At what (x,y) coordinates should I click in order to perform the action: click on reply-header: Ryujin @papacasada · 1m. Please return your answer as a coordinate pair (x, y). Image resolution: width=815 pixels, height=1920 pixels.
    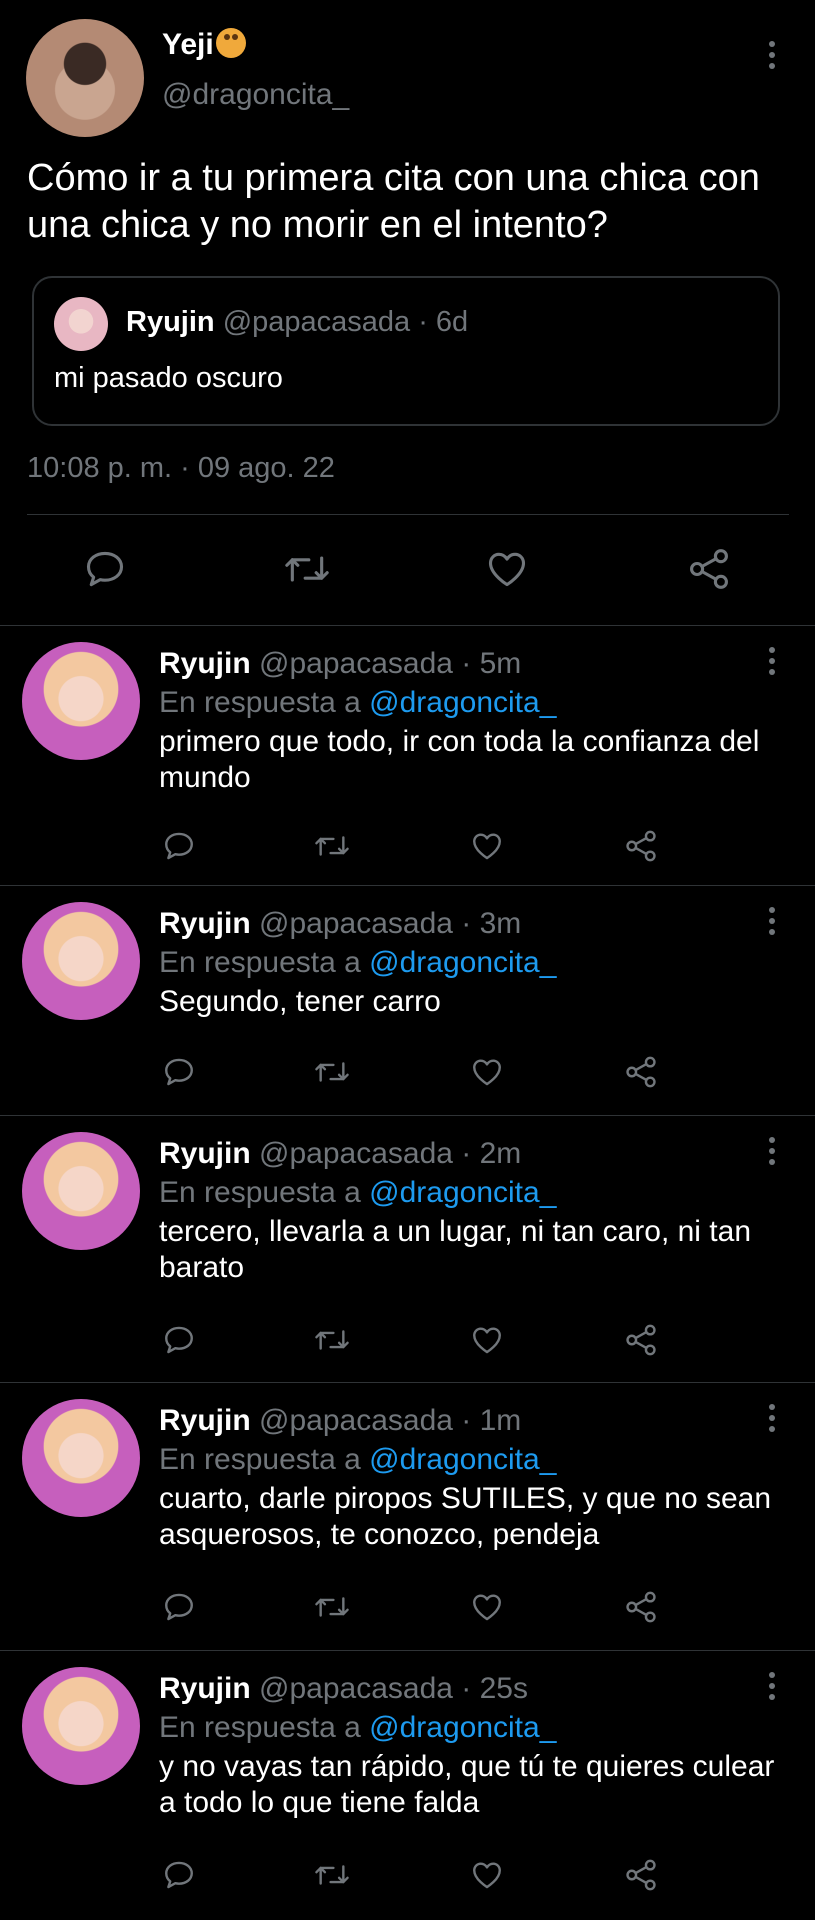
    Looking at the image, I should click on (340, 1421).